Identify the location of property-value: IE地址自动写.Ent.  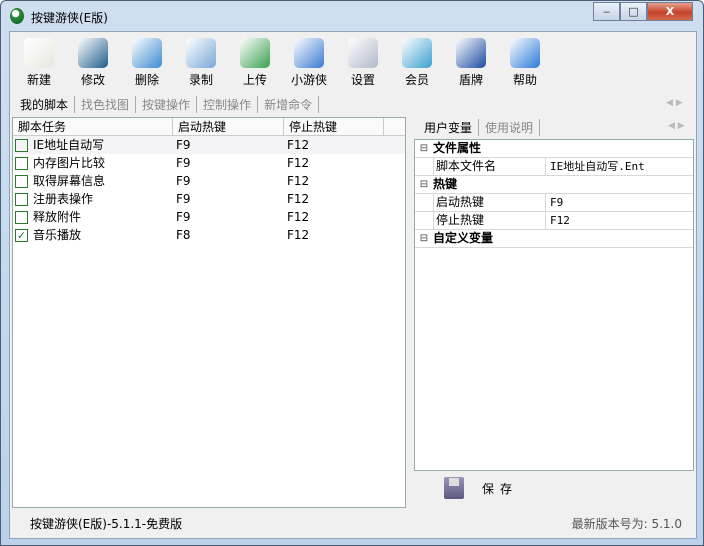
(595, 166).